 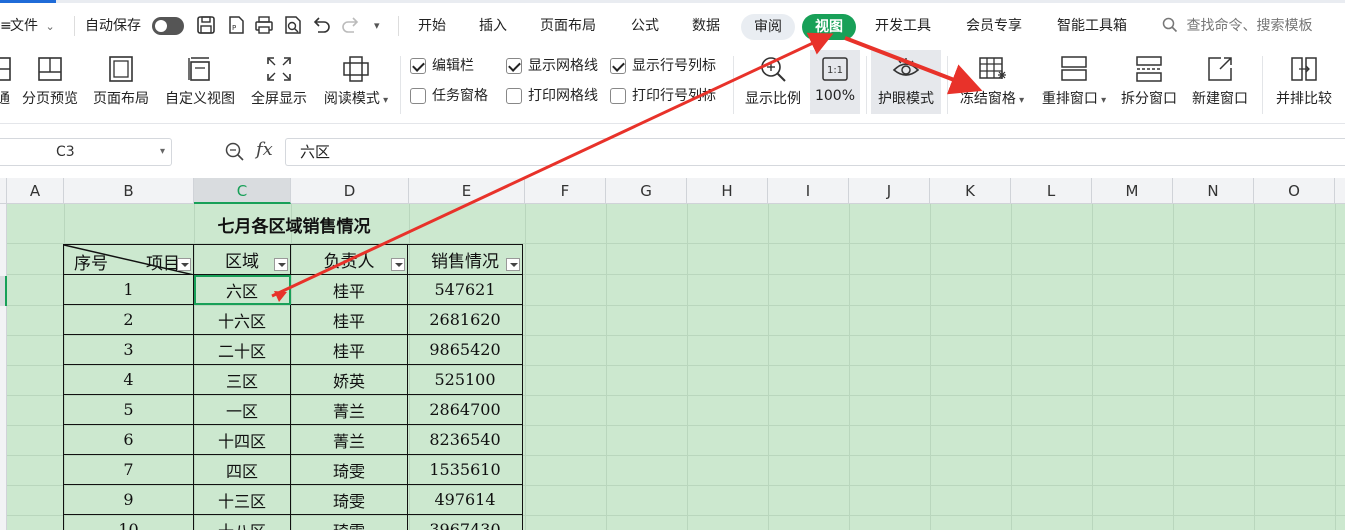 I want to click on tab-smart-toolbox: 智能工具箱, so click(x=1092, y=26).